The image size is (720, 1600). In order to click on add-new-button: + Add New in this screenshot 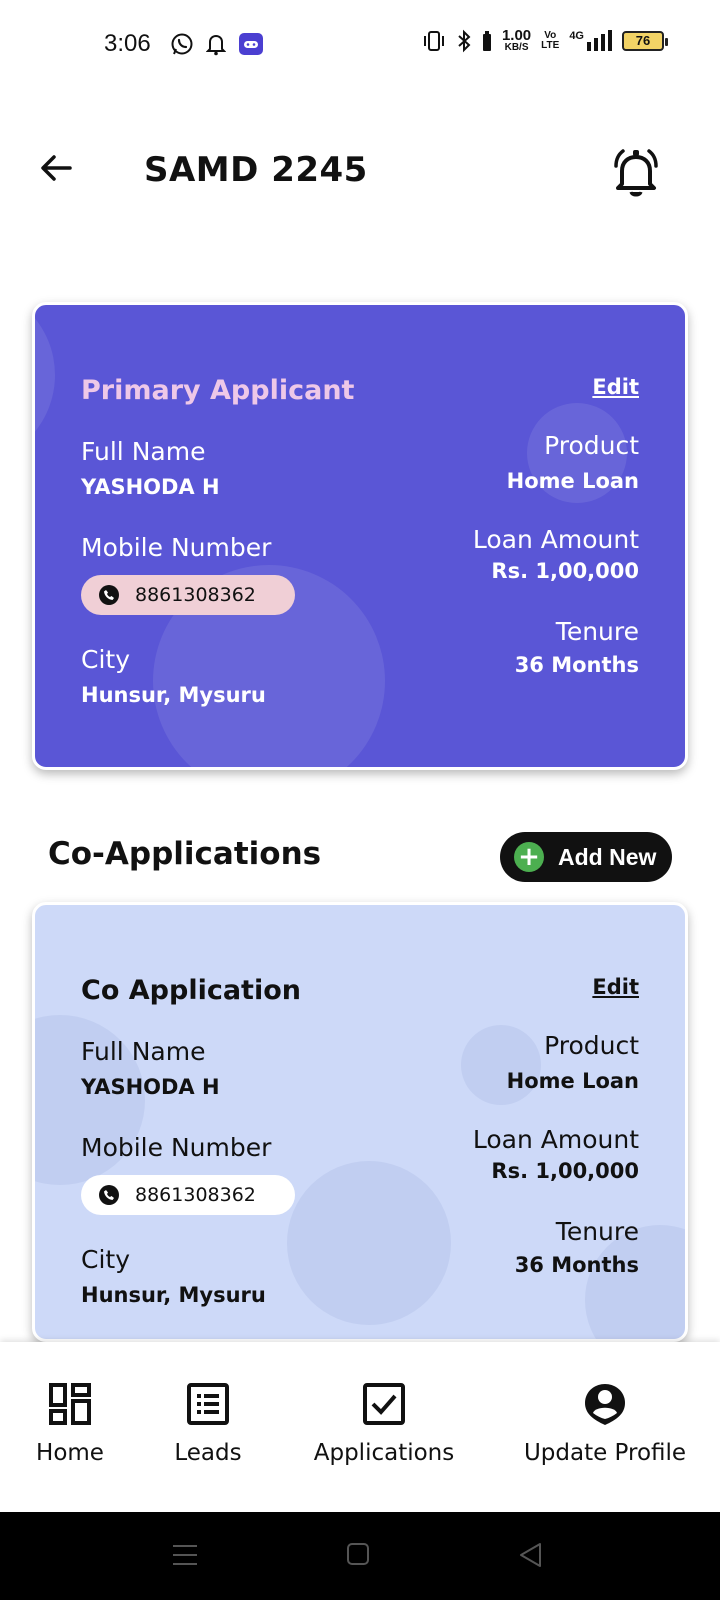, I will do `click(586, 857)`.